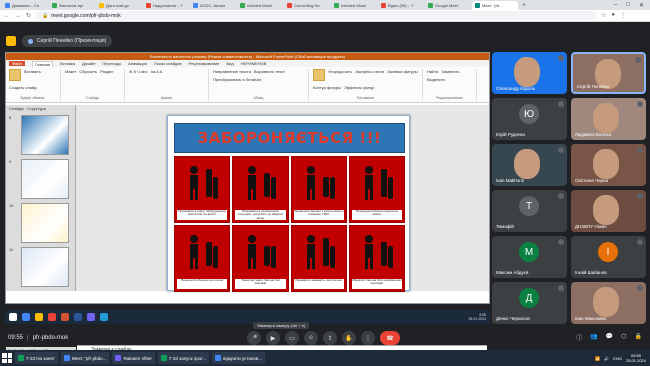 Image resolution: width=650 pixels, height=366 pixels. Describe the element at coordinates (359, 87) in the screenshot. I see `ribbon-button: Эффекты фигур` at that location.